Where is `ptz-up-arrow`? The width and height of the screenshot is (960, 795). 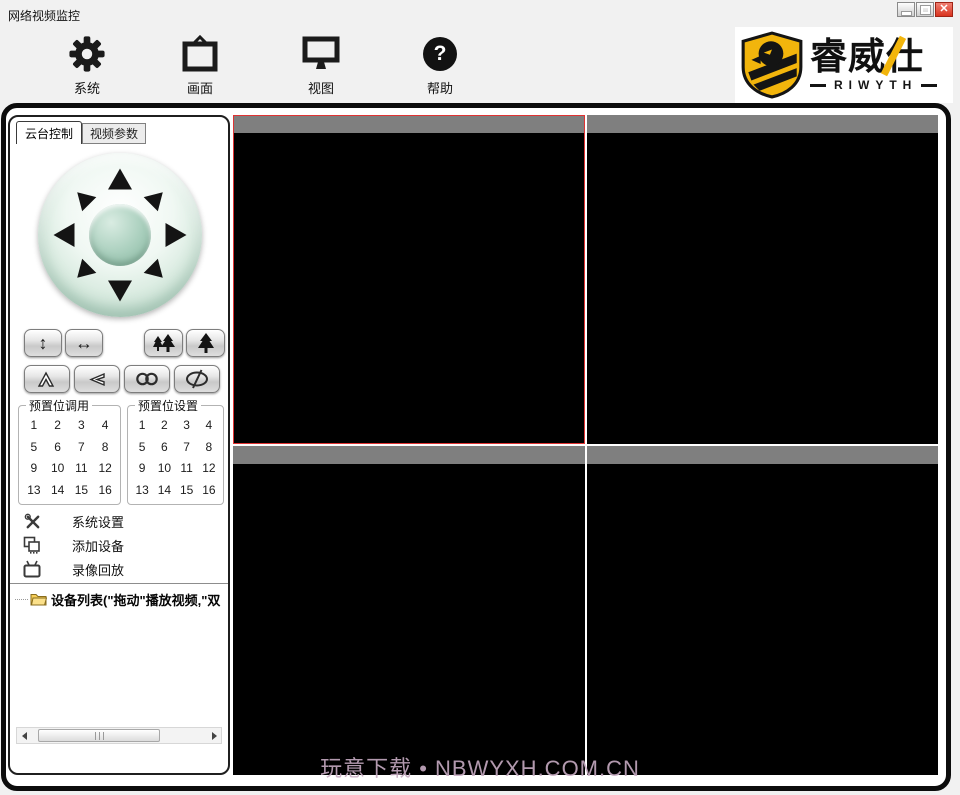 ptz-up-arrow is located at coordinates (120, 179).